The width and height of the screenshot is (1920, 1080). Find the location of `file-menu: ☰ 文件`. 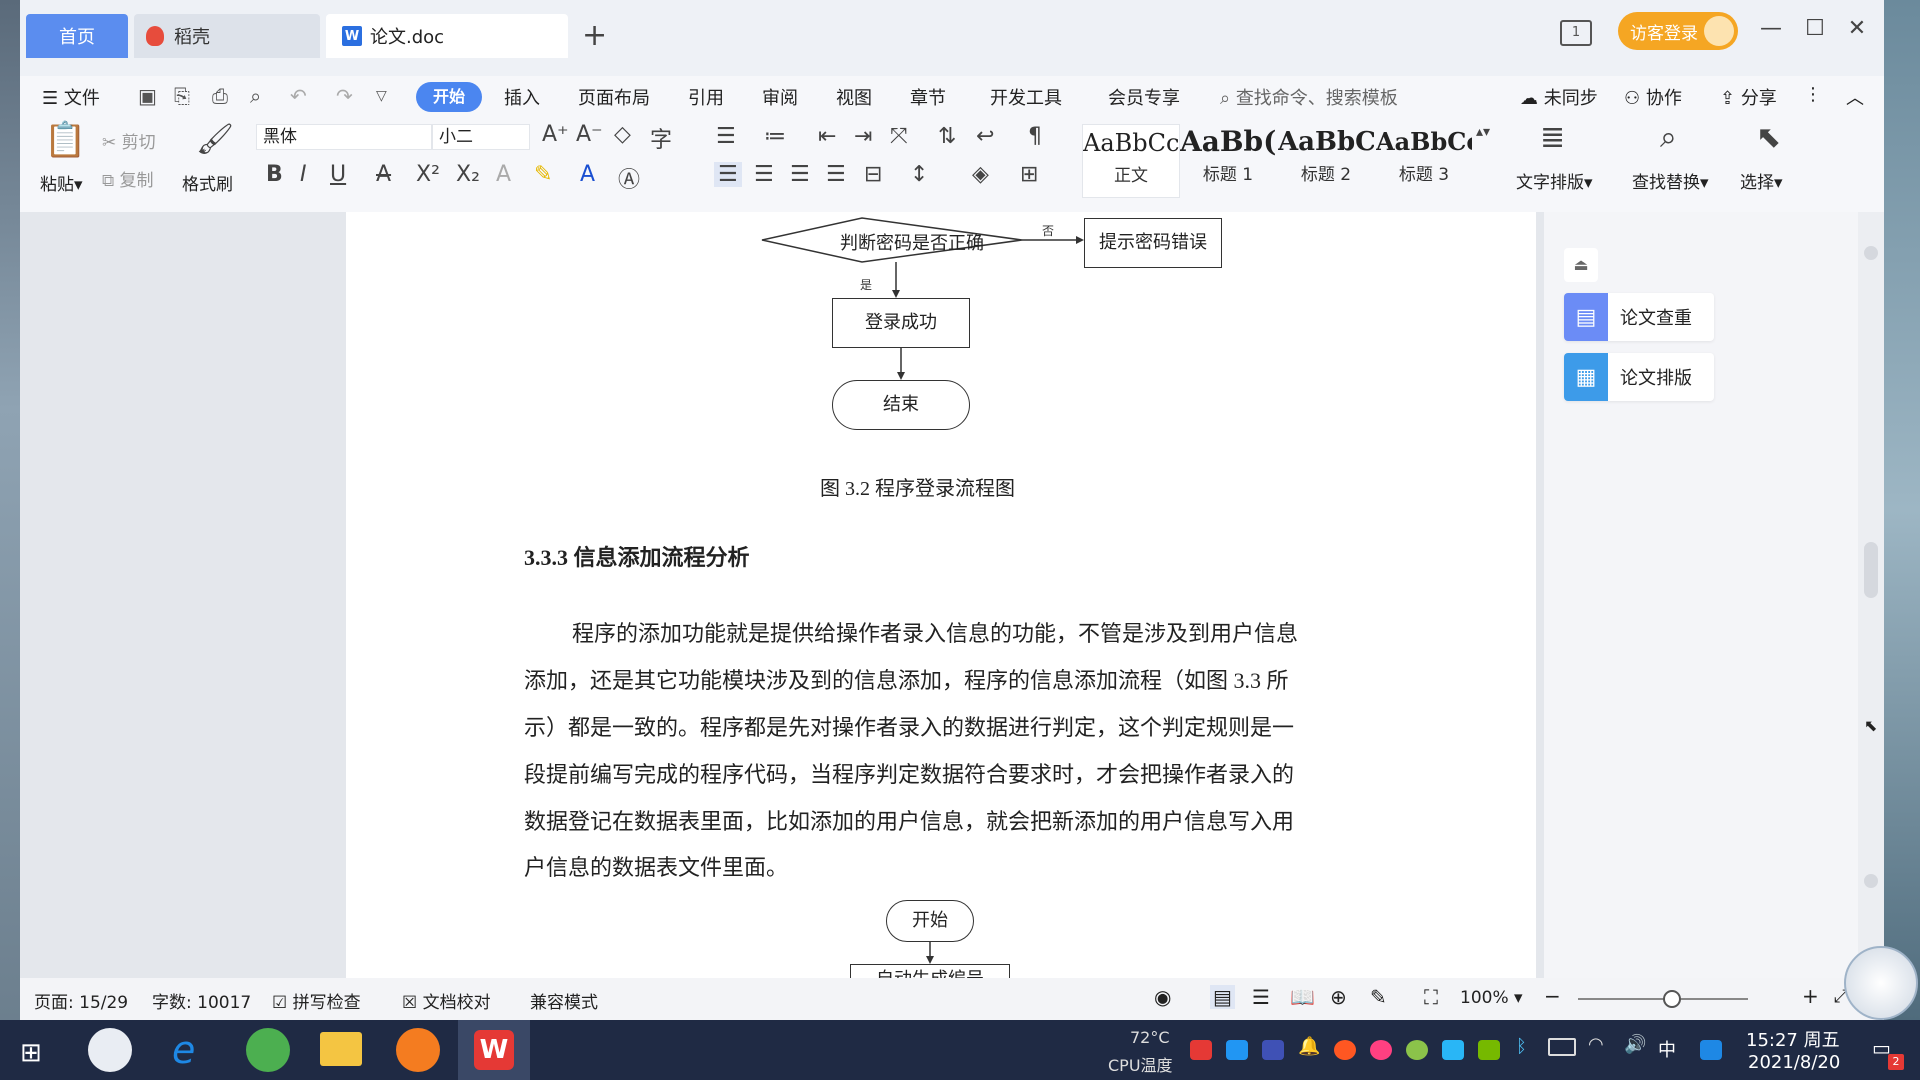

file-menu: ☰ 文件 is located at coordinates (71, 97).